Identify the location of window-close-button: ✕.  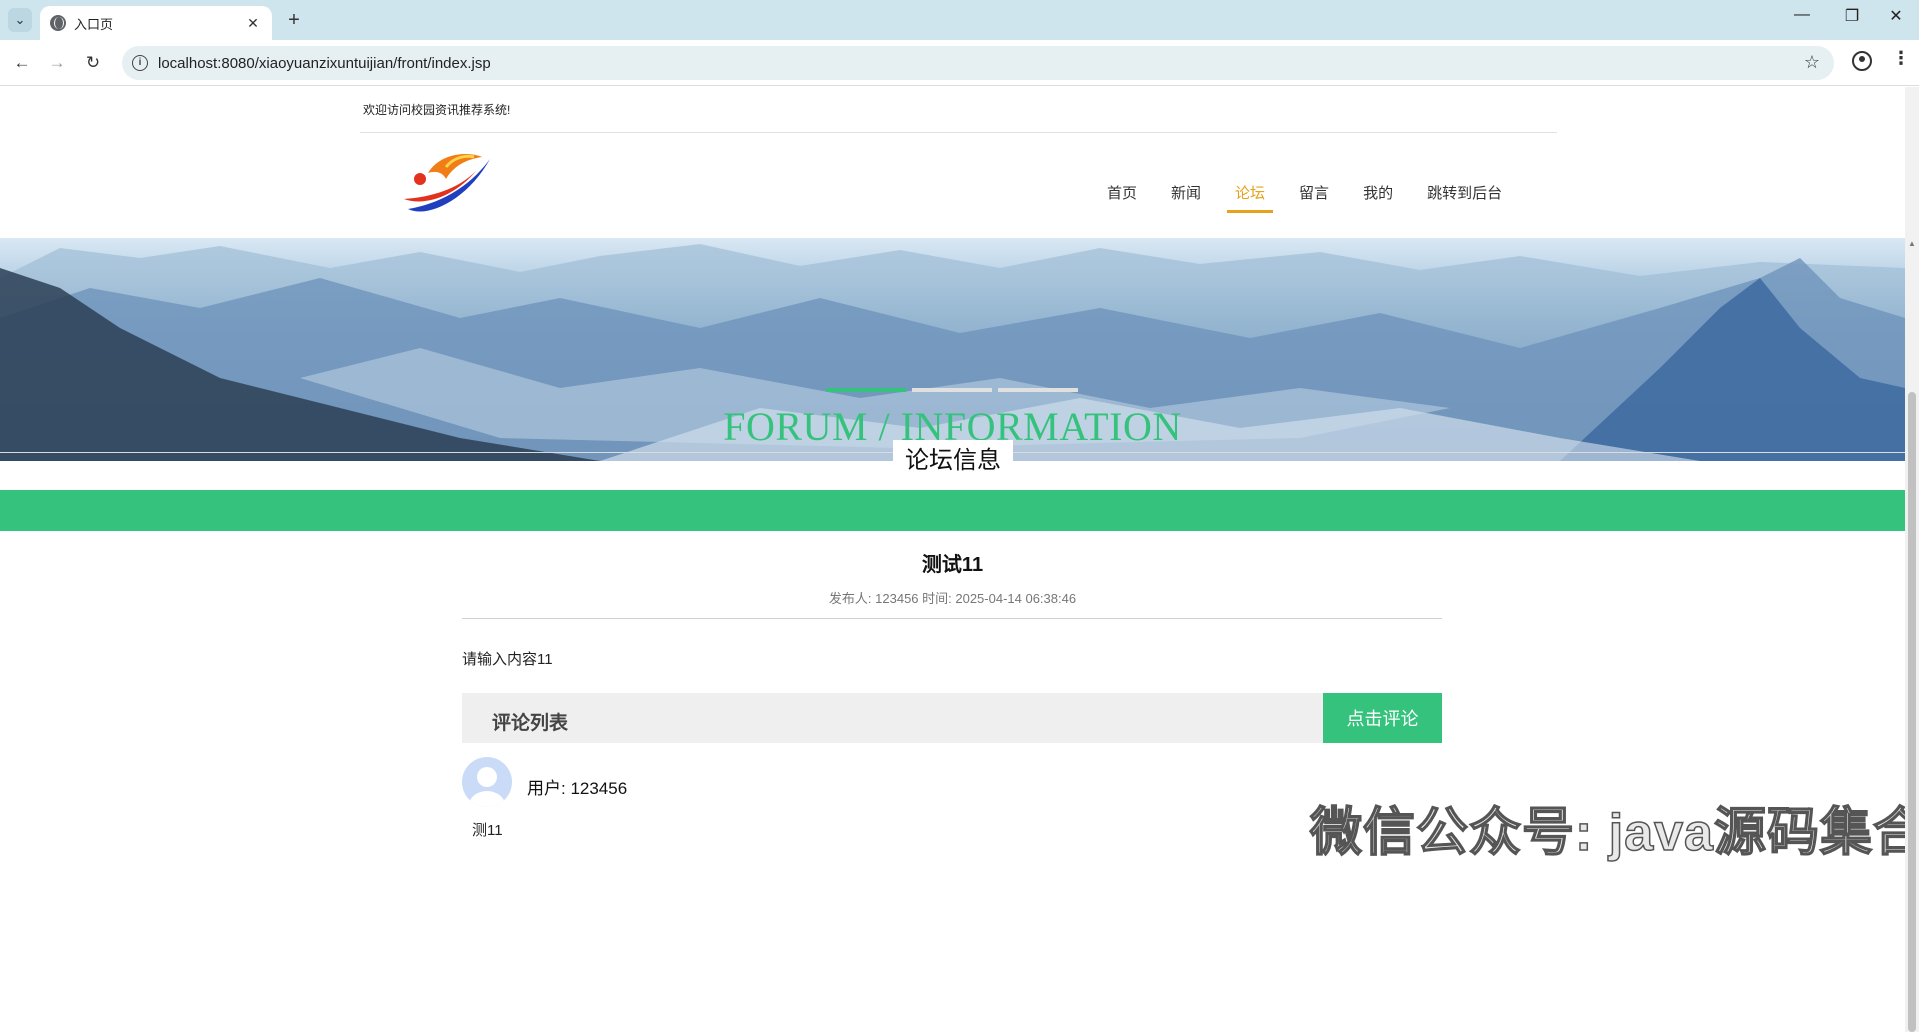
(1896, 16).